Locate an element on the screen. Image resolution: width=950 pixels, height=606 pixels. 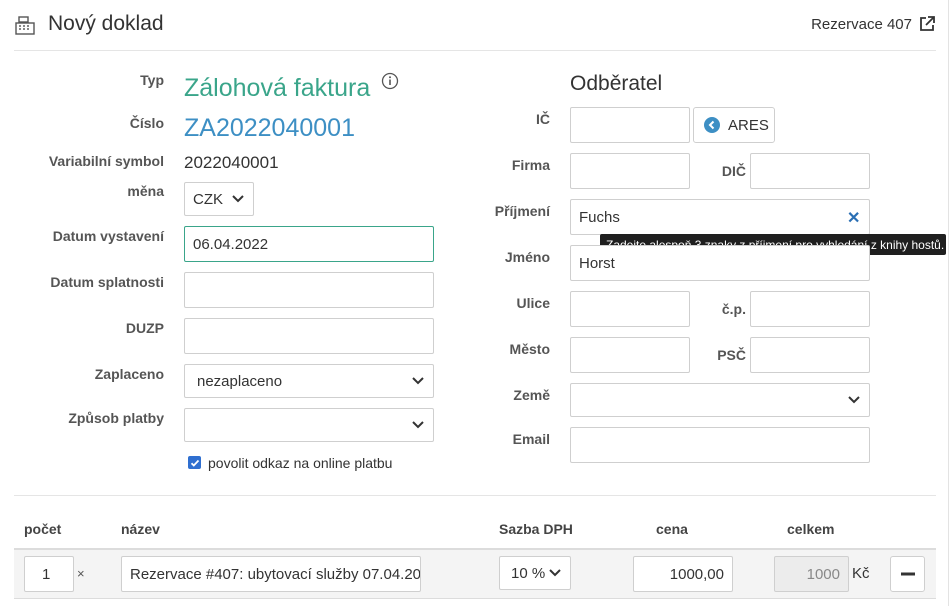
check-icon is located at coordinates (194, 463).